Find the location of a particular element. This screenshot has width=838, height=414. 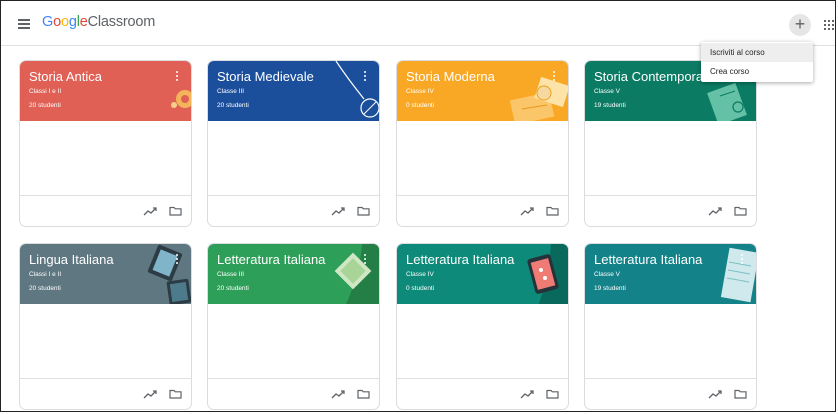

apps-grid-icon is located at coordinates (829, 25).